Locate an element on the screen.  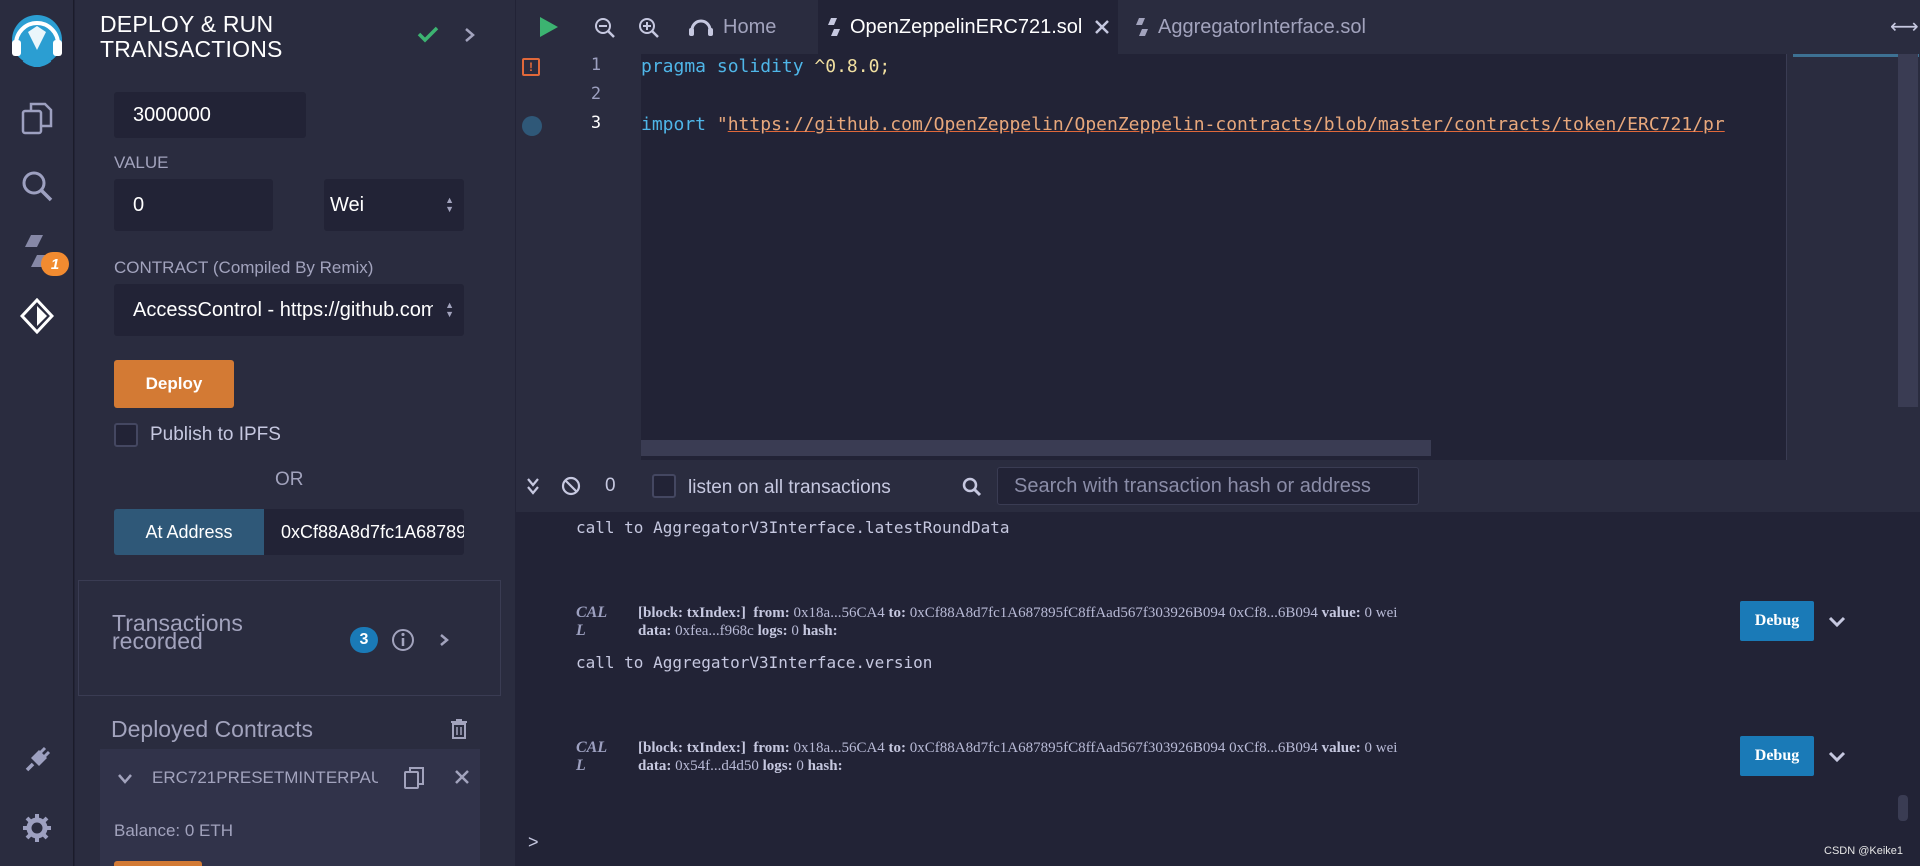
tx-data: 0x54f...d4d50 is located at coordinates (717, 766).